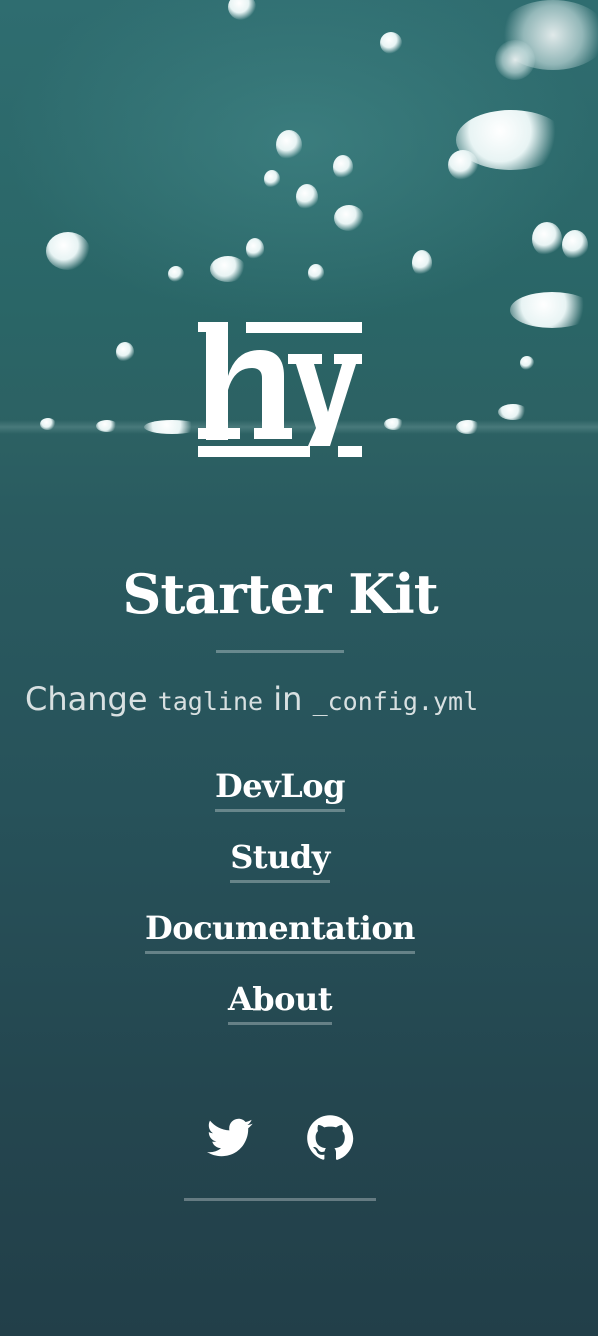 The height and width of the screenshot is (1336, 598). I want to click on title-divider, so click(280, 651).